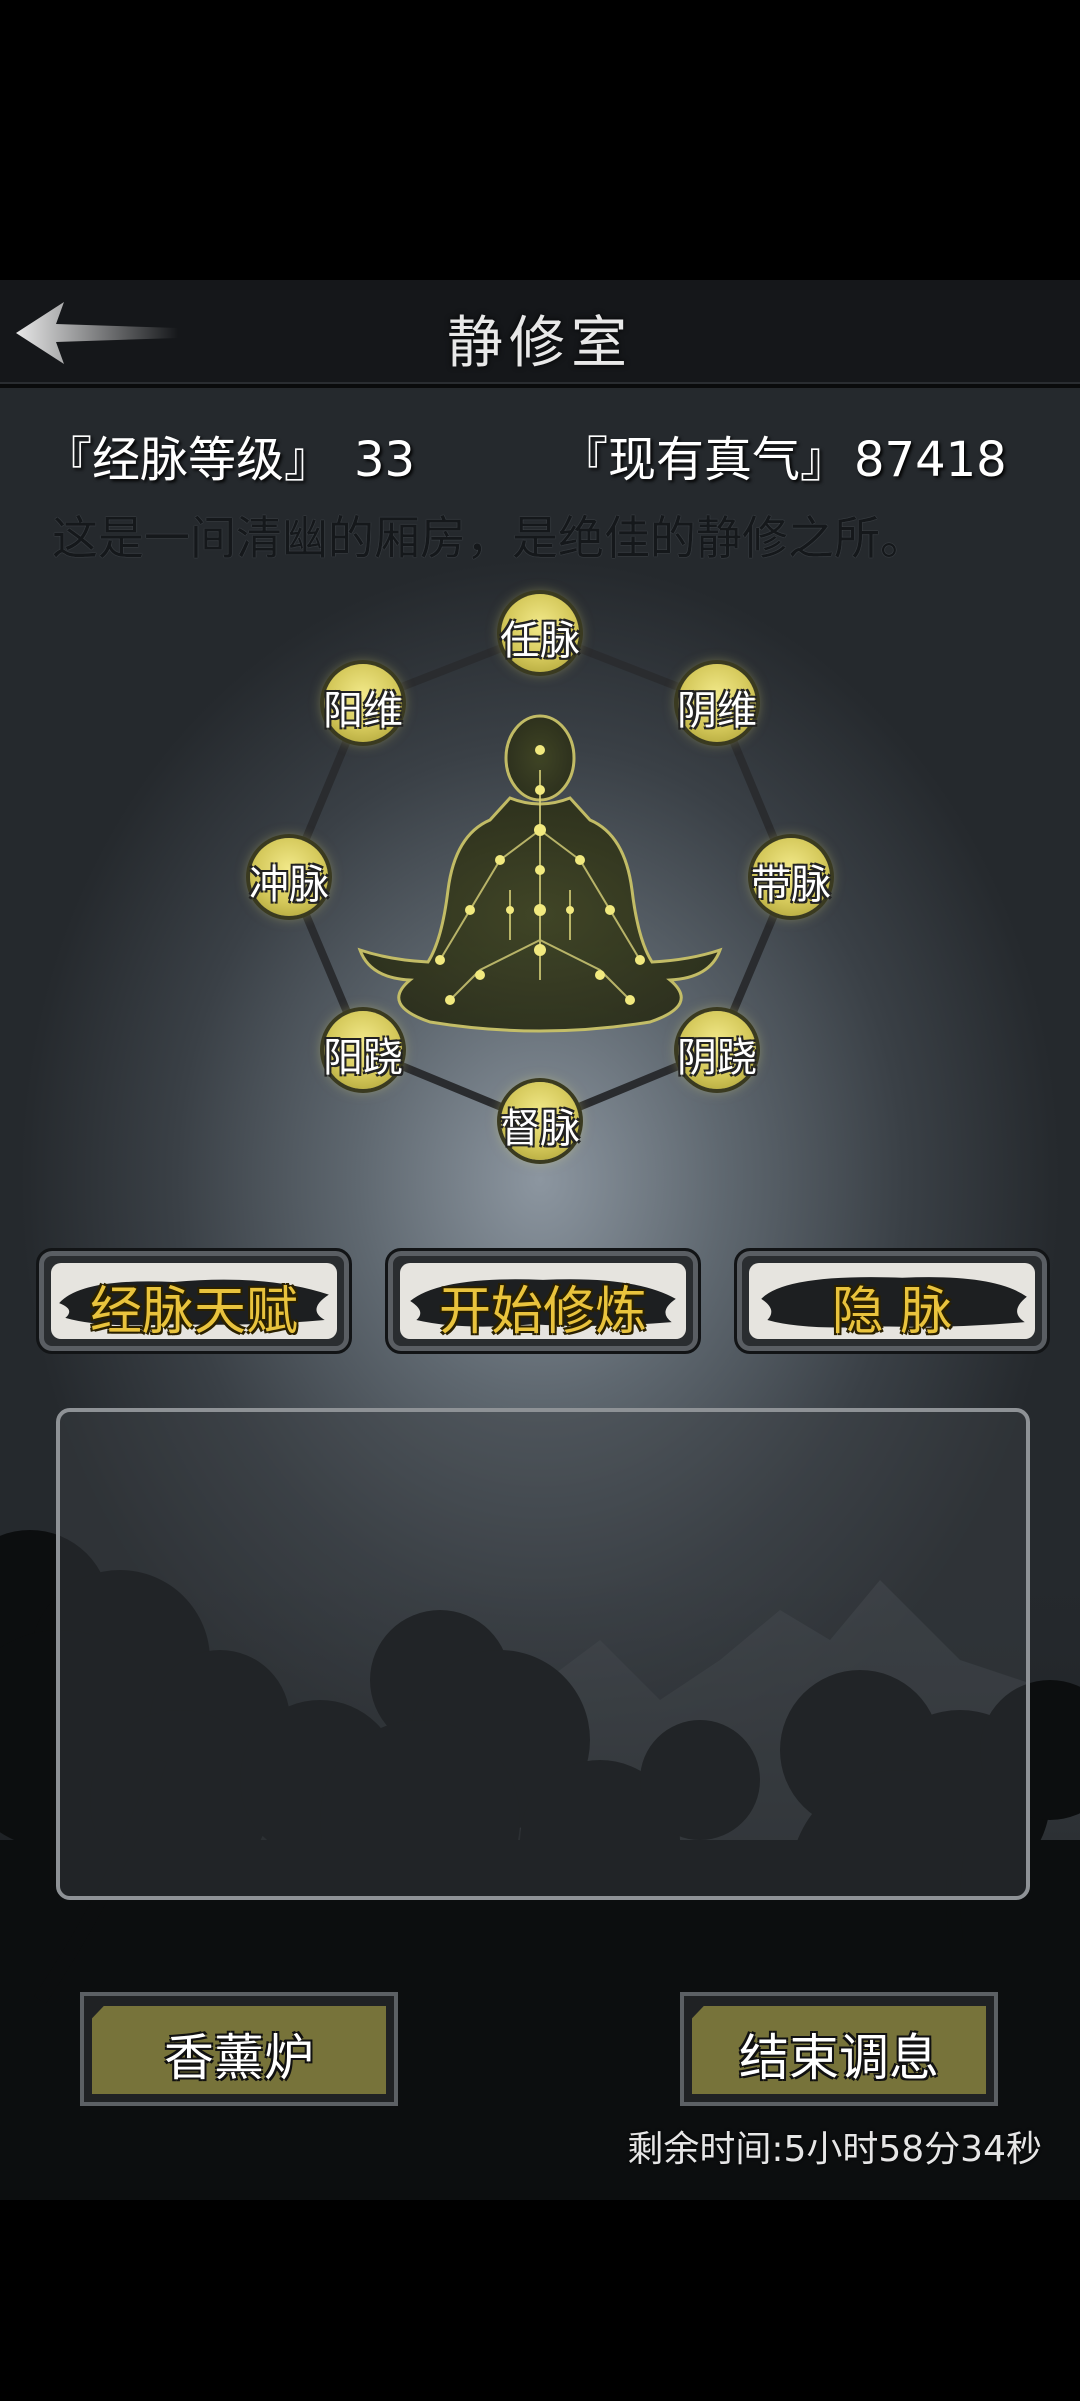 This screenshot has height=2401, width=1080. What do you see at coordinates (930, 460) in the screenshot?
I see `qi-value: 87418` at bounding box center [930, 460].